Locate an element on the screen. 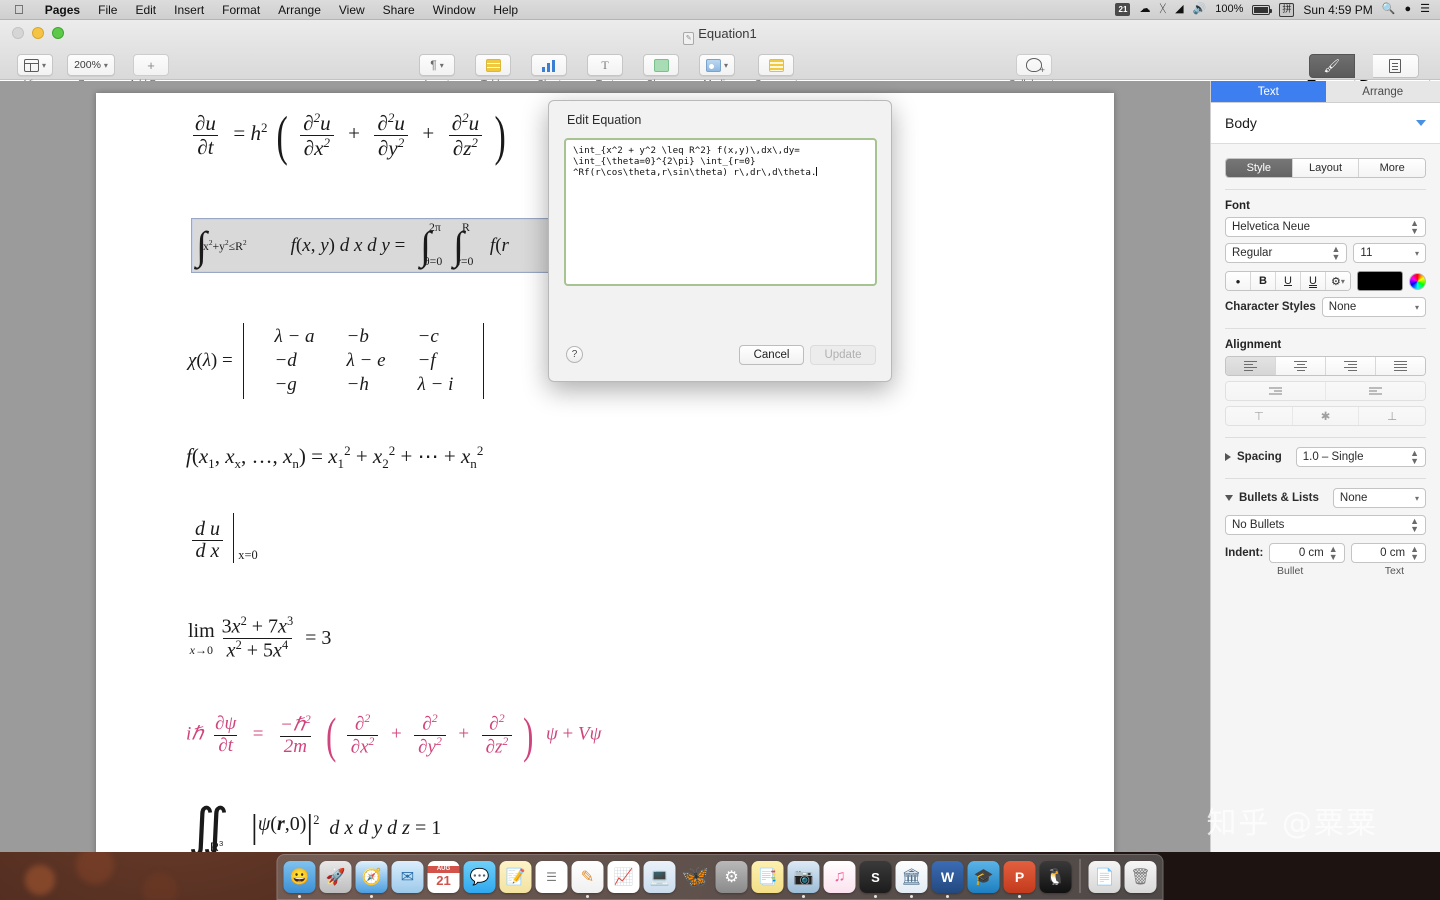  dock-item-qq: 🐧 is located at coordinates (1055, 877).